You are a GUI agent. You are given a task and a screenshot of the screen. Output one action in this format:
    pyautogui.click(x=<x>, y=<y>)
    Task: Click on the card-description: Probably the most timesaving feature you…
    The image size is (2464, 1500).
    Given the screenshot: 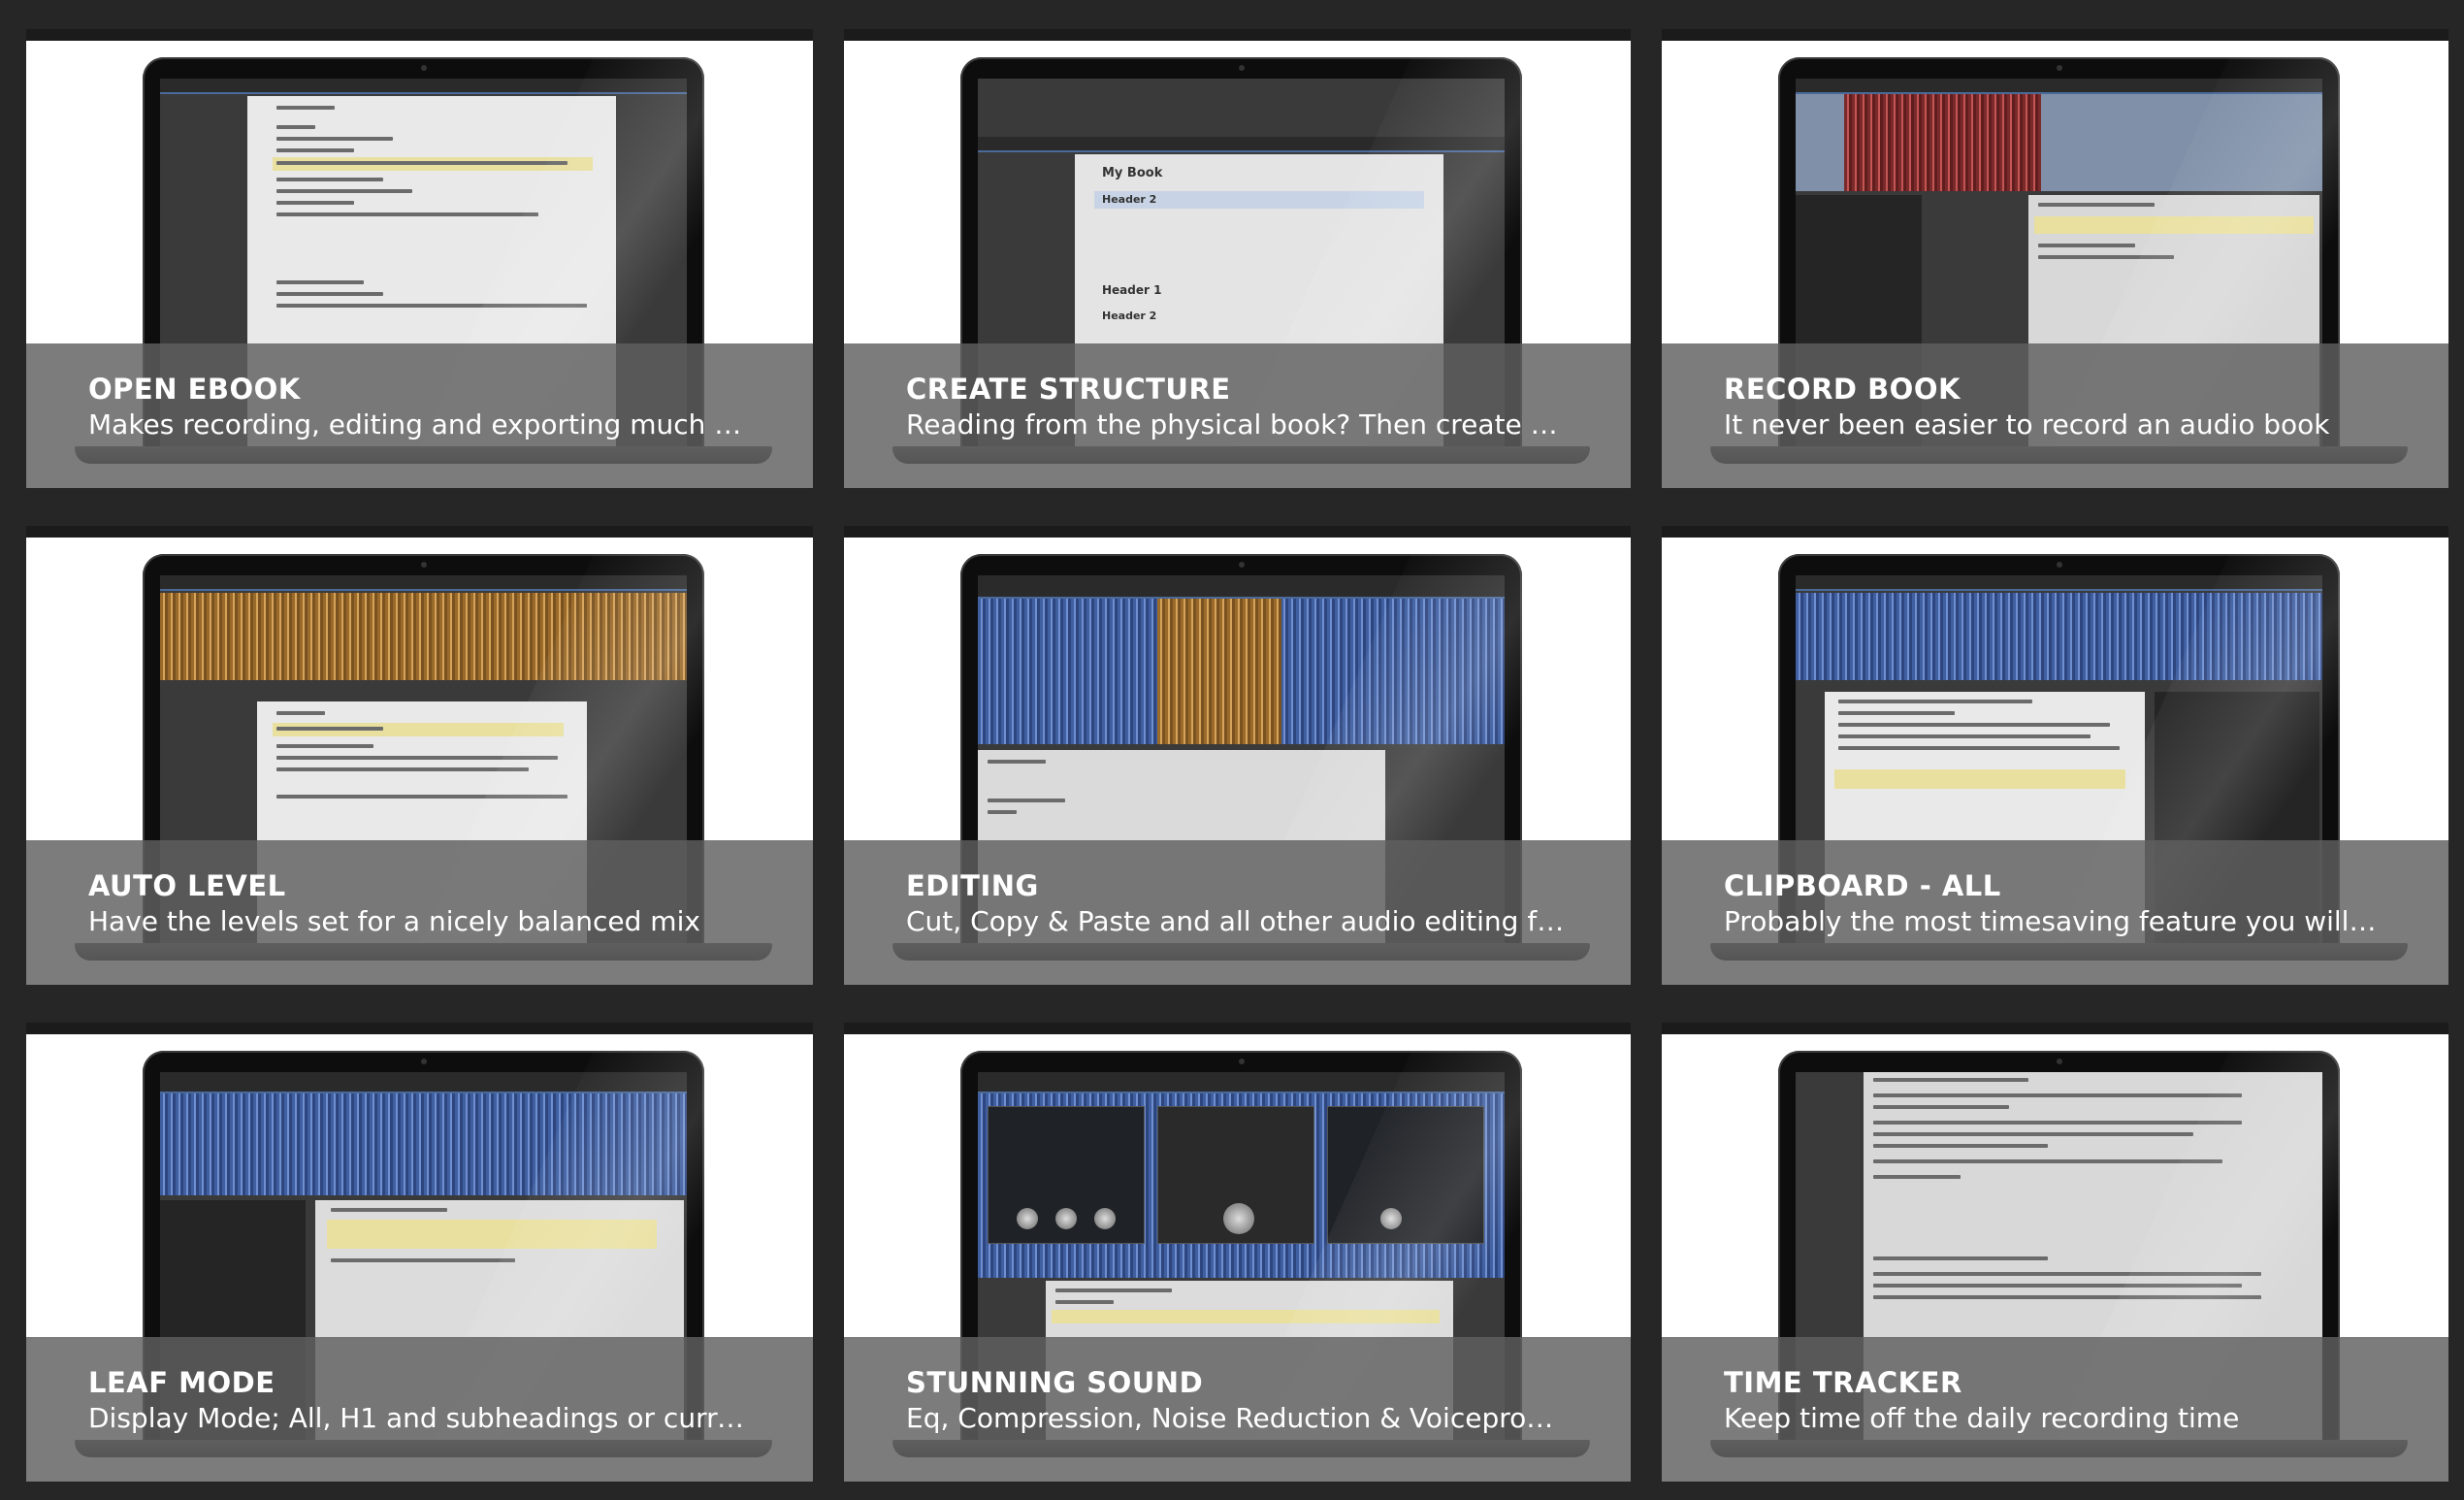 What is the action you would take?
    pyautogui.click(x=2053, y=921)
    